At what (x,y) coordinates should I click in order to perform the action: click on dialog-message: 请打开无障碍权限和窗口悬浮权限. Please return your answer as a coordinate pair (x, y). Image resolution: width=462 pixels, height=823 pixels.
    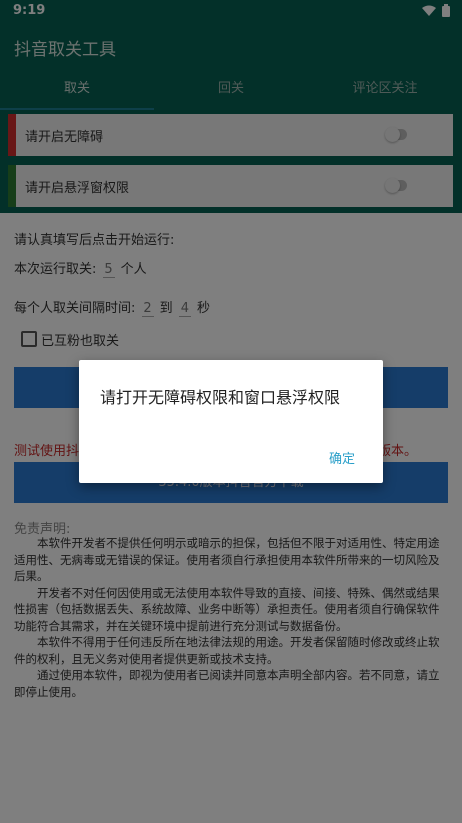
    Looking at the image, I should click on (220, 397).